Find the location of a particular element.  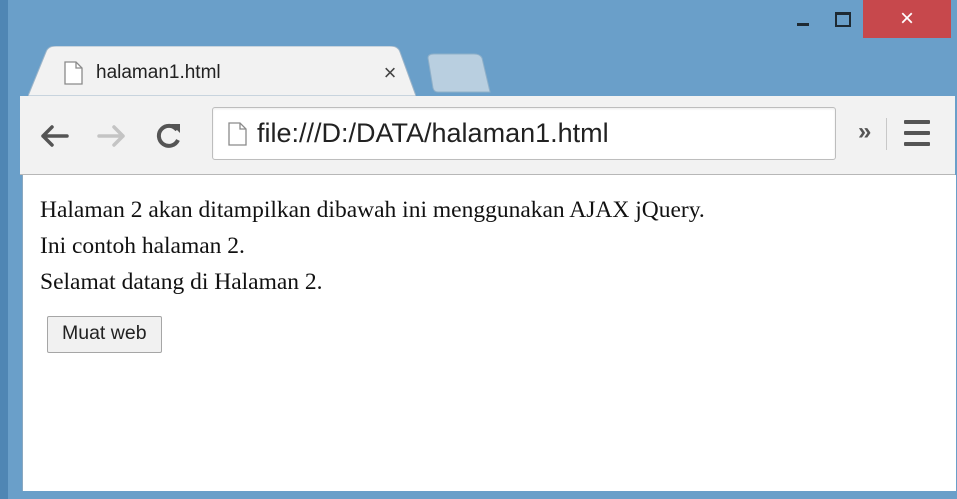

address-bar: file:///D:/DATA/halaman1.html is located at coordinates (524, 133).